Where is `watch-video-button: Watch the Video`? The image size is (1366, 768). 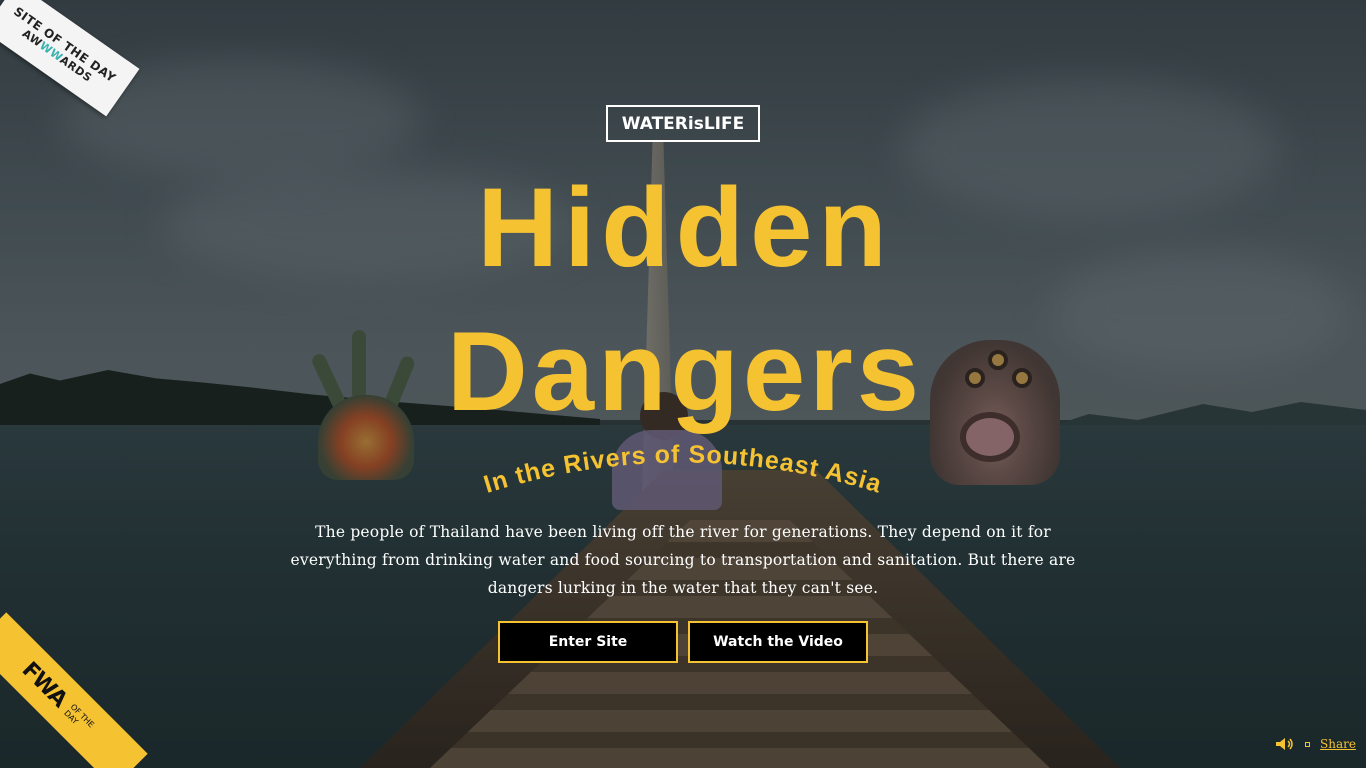 watch-video-button: Watch the Video is located at coordinates (778, 642).